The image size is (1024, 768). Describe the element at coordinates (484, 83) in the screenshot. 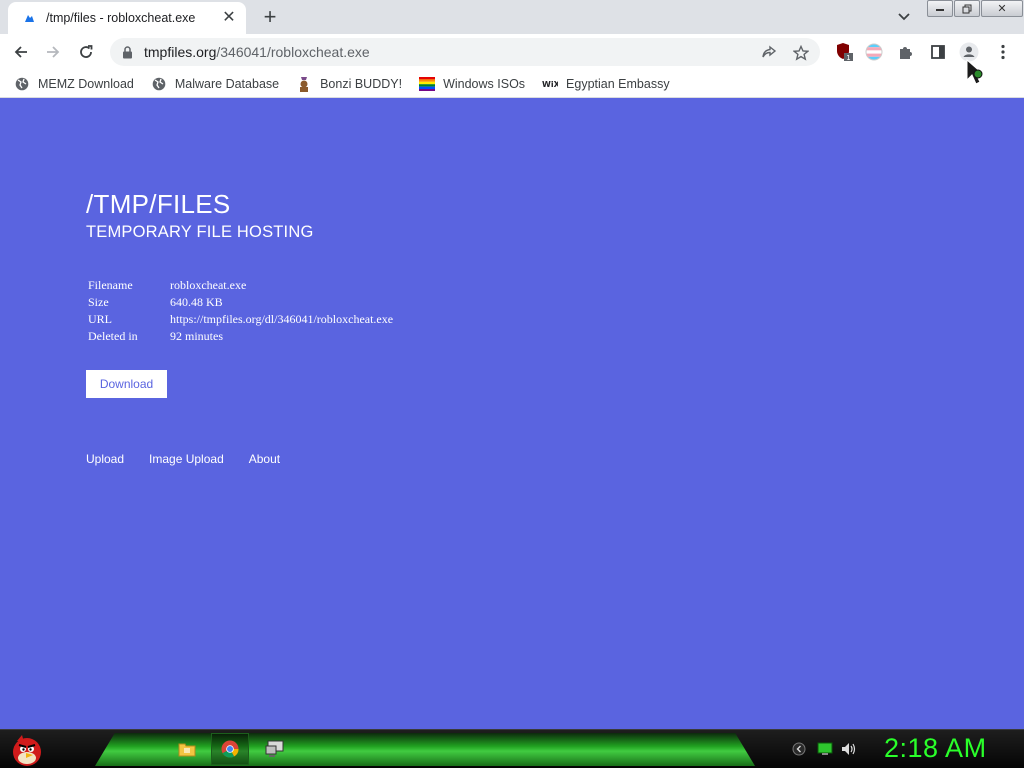

I see `bookmark-label: Windows ISOs` at that location.